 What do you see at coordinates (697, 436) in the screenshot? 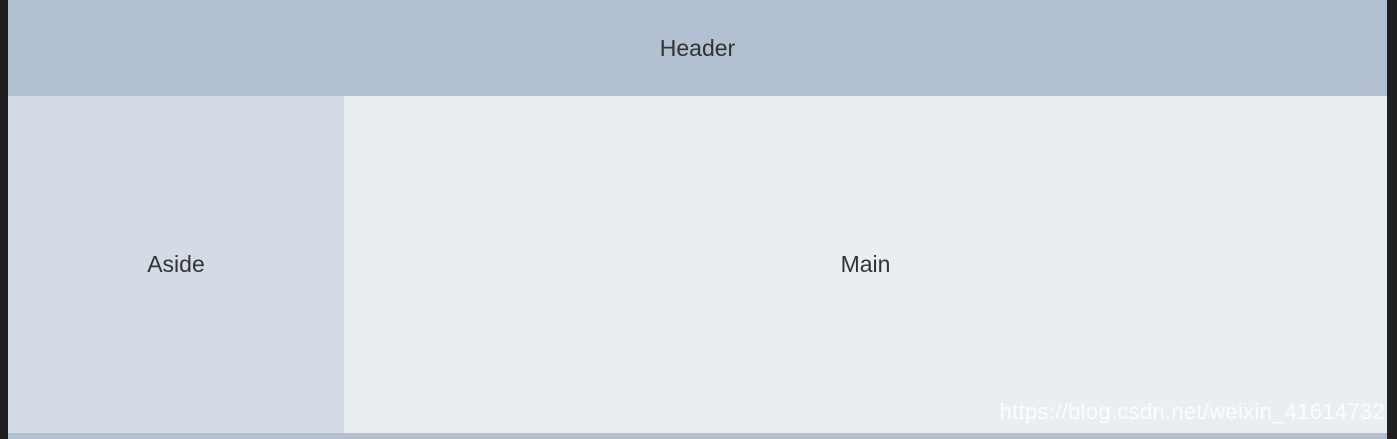
I see `footer-strip` at bounding box center [697, 436].